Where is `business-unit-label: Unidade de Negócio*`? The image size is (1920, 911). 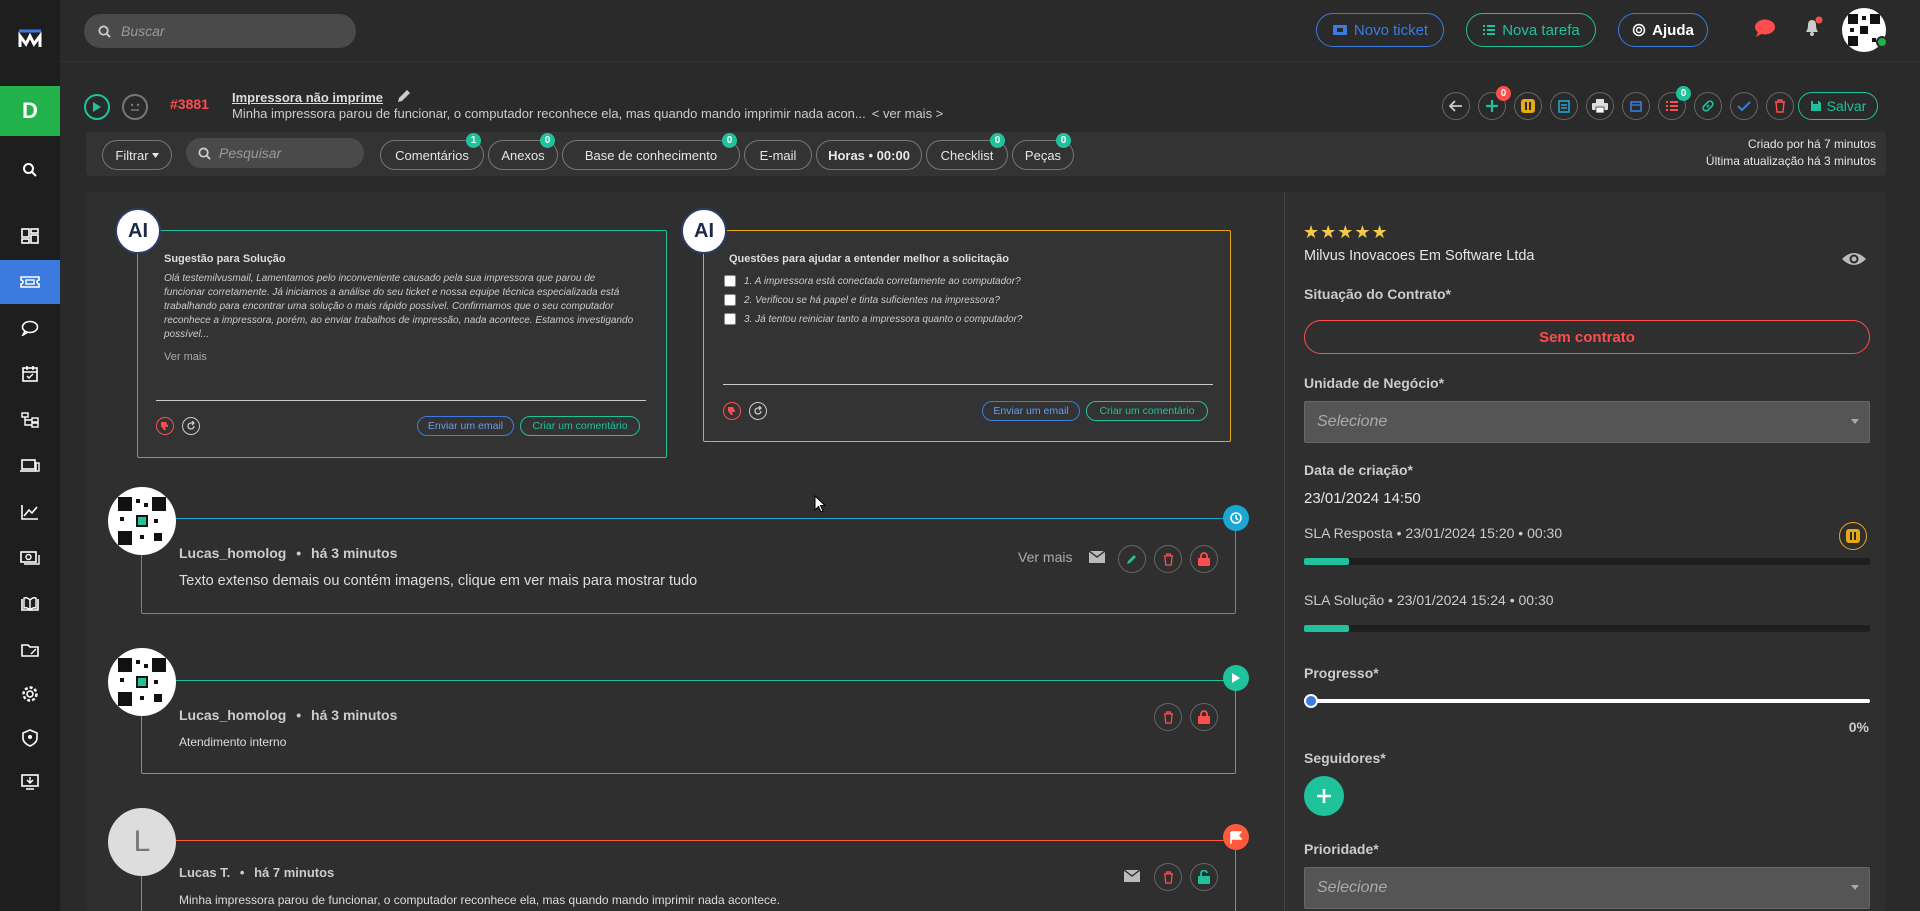 business-unit-label: Unidade de Negócio* is located at coordinates (1374, 383).